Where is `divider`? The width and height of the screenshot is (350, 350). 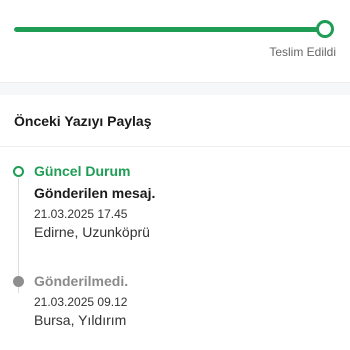
divider is located at coordinates (175, 146).